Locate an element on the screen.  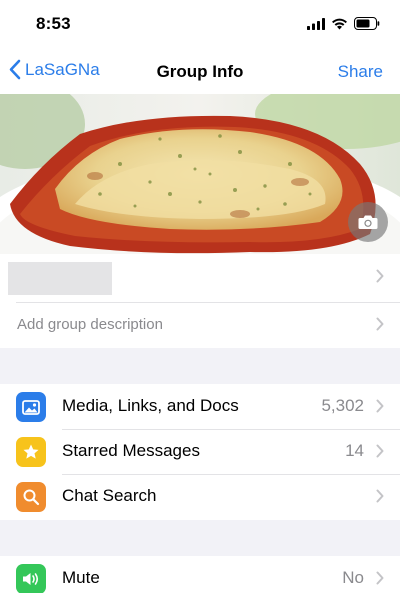
menu-item-chat-search: Chat Search is located at coordinates (200, 496).